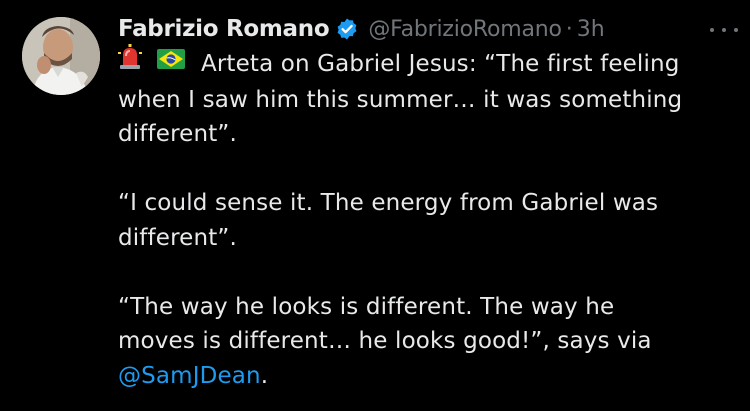  I want to click on avatar, so click(61, 56).